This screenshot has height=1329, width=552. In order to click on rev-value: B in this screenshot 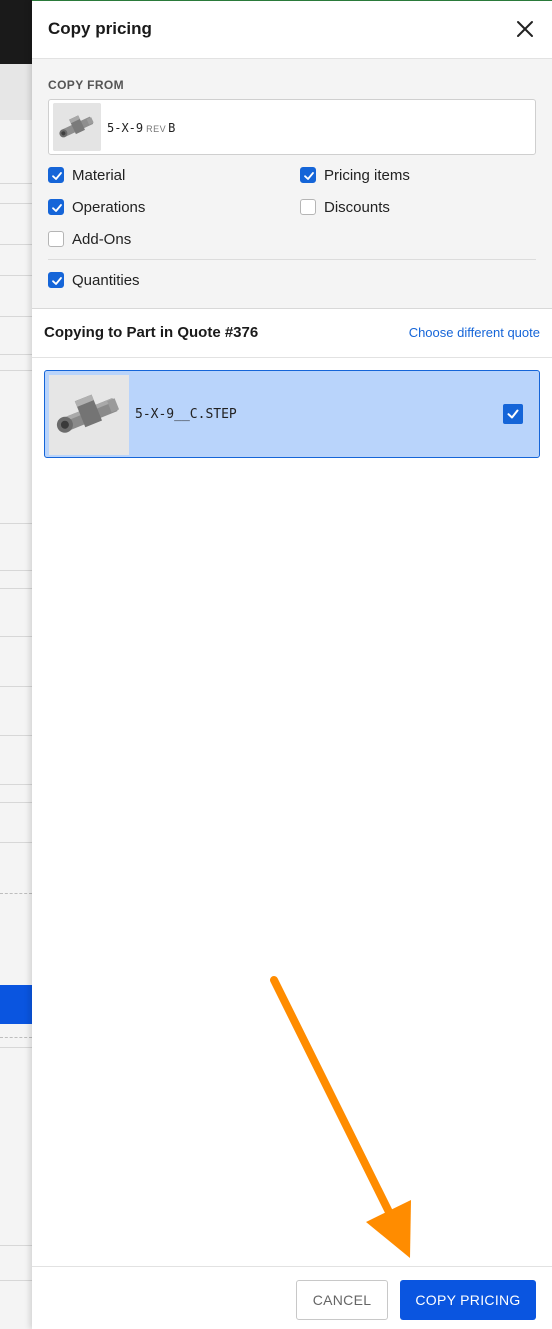, I will do `click(172, 128)`.